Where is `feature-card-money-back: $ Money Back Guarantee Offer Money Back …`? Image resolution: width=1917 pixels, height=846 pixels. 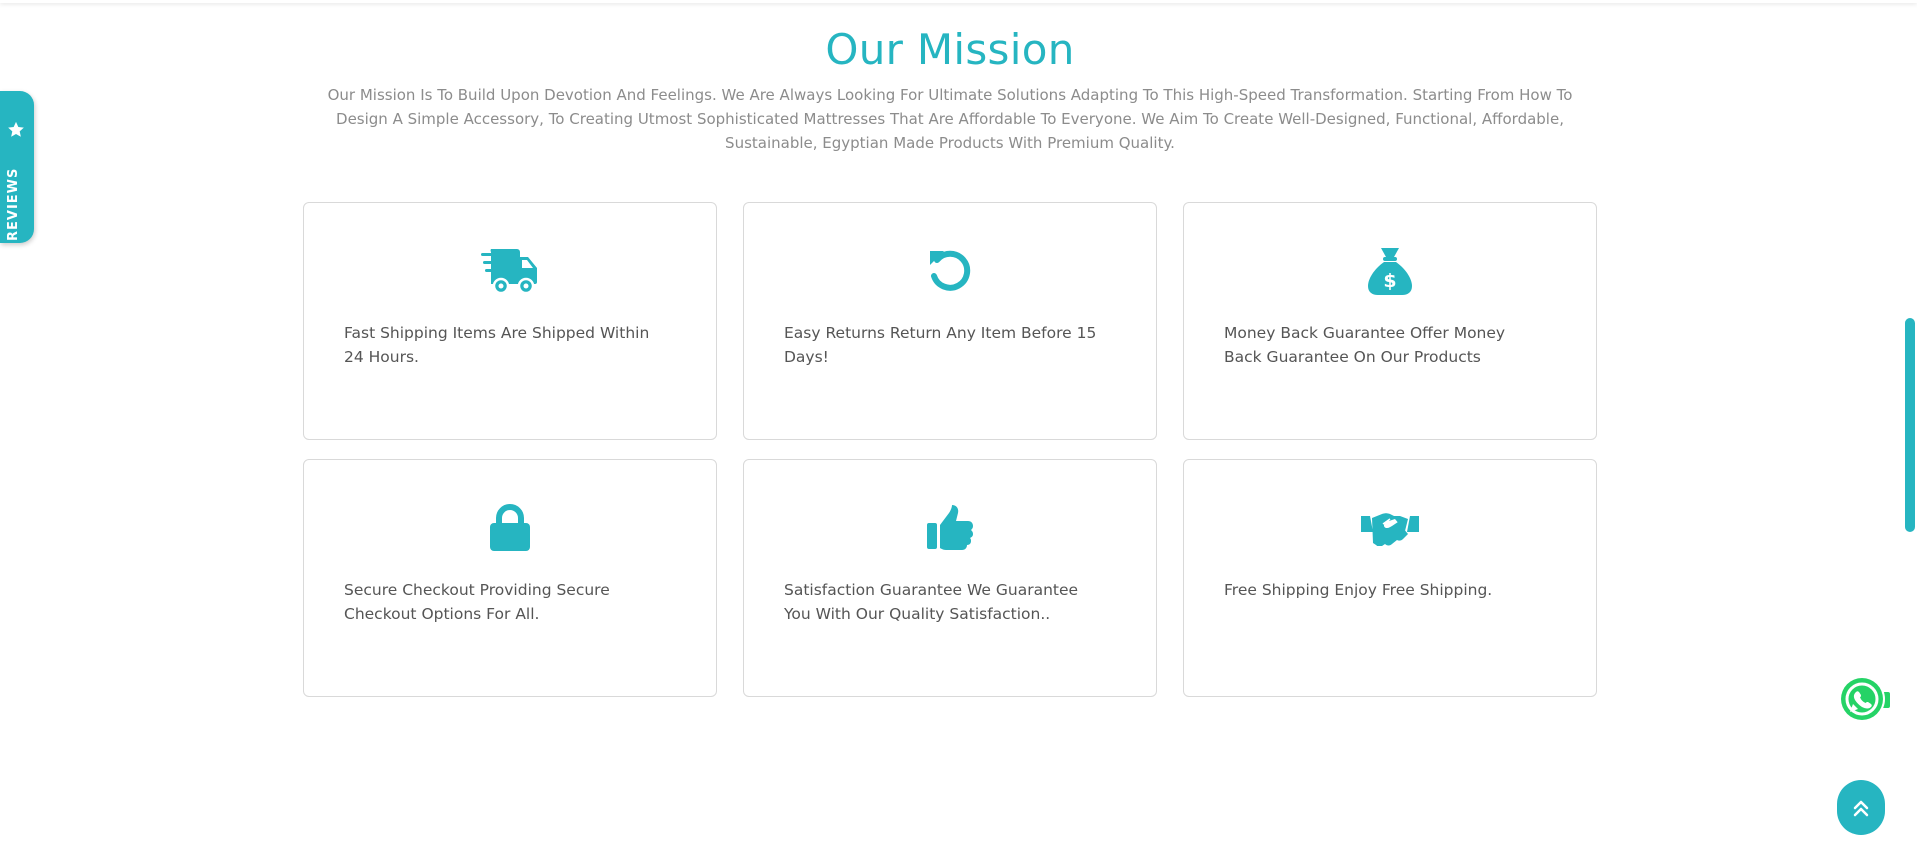
feature-card-money-back: $ Money Back Guarantee Offer Money Back … is located at coordinates (1390, 321).